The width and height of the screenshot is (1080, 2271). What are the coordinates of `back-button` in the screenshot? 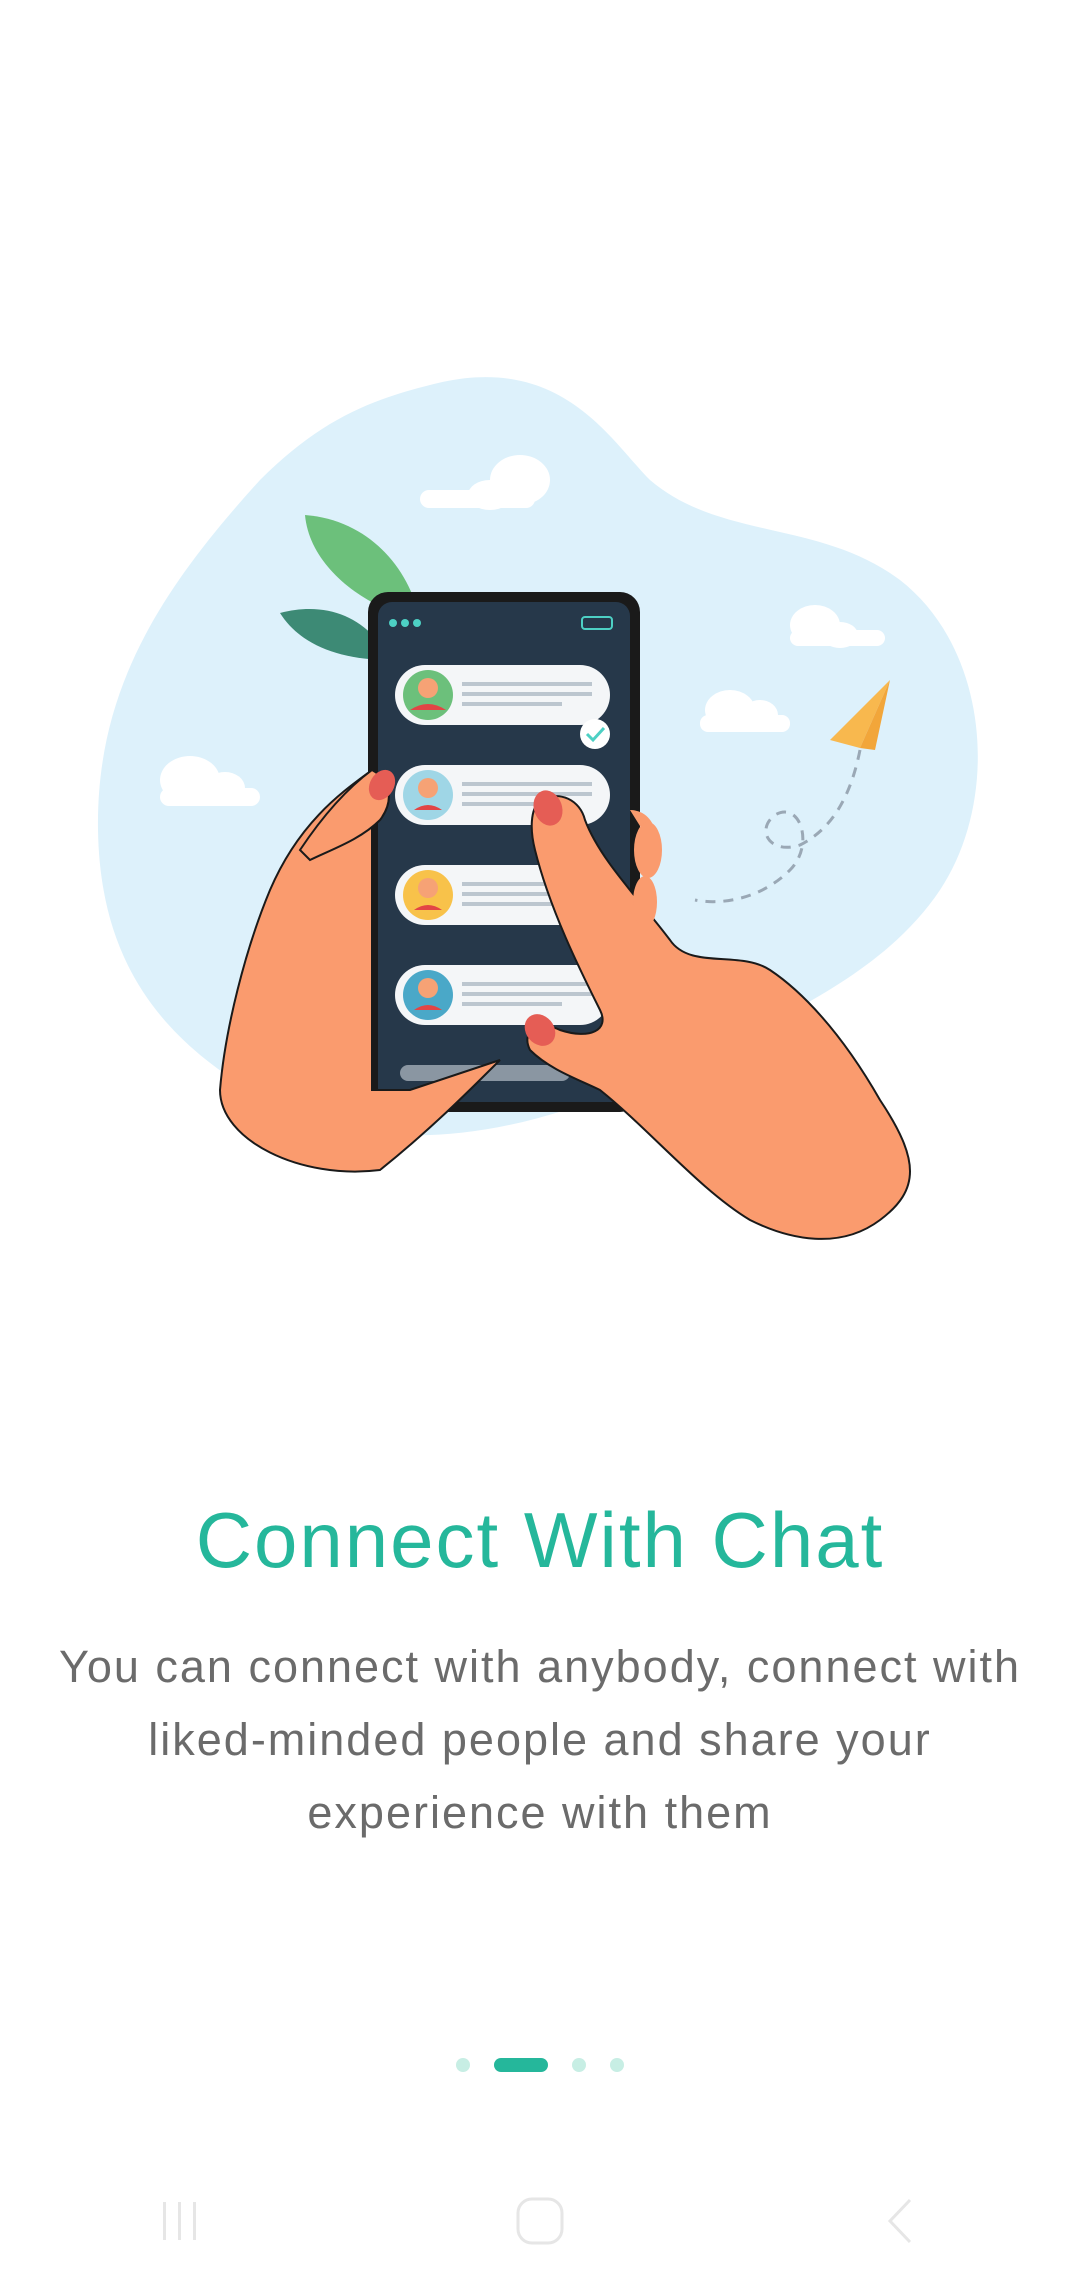 It's located at (900, 2221).